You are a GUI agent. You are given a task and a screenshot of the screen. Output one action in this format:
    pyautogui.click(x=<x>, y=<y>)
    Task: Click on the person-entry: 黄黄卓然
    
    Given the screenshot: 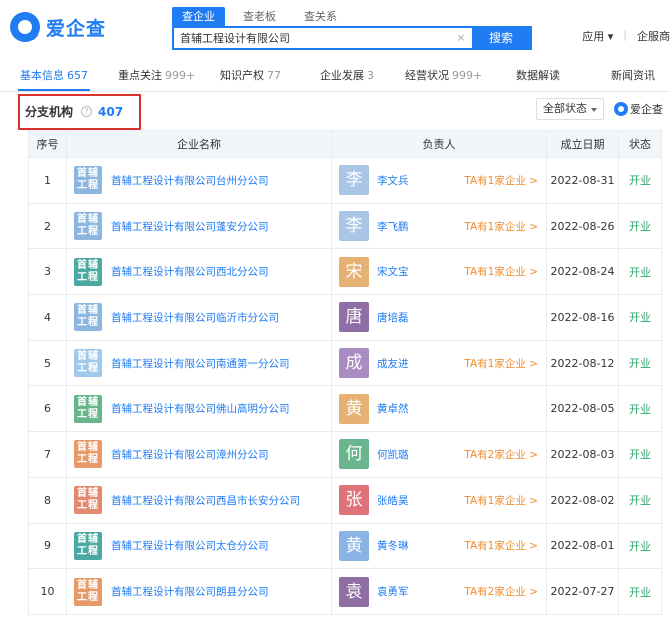 What is the action you would take?
    pyautogui.click(x=439, y=408)
    